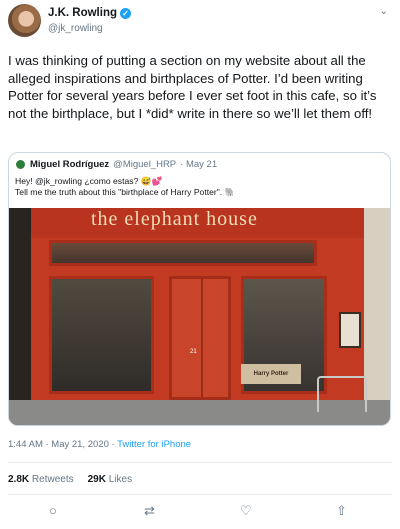 This screenshot has height=529, width=400. Describe the element at coordinates (193, 352) in the screenshot. I see `photo-door-number: 21` at that location.